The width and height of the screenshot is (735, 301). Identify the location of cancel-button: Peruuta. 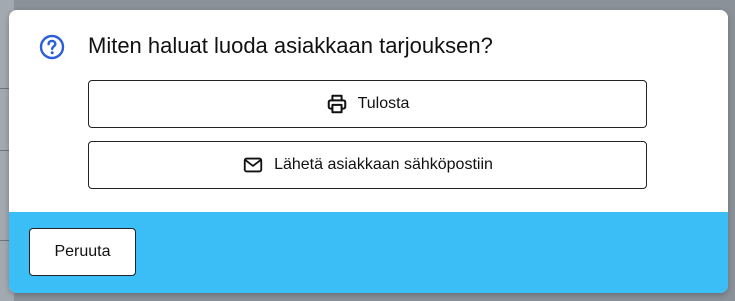
(82, 252).